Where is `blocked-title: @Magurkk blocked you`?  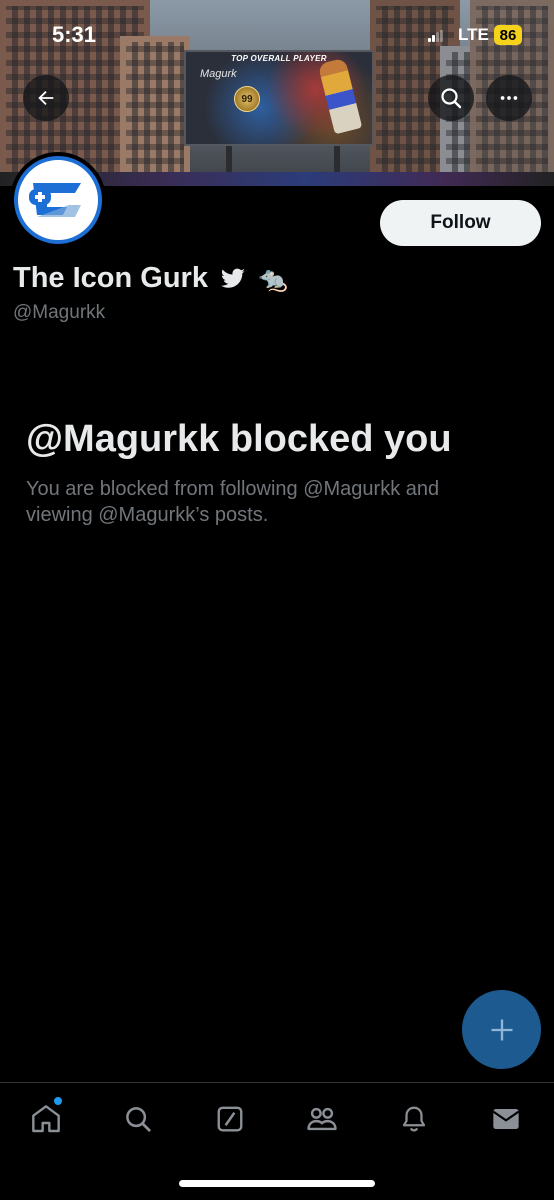 blocked-title: @Magurkk blocked you is located at coordinates (239, 439).